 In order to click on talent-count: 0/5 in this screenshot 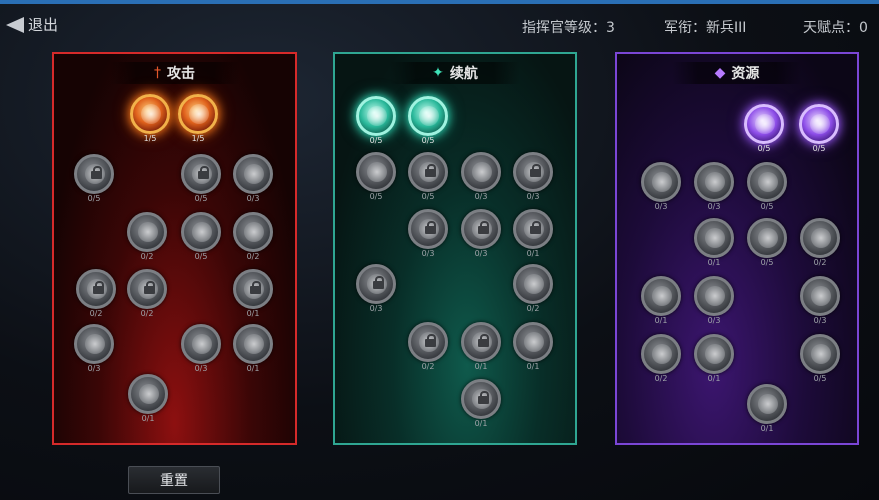, I will do `click(201, 198)`.